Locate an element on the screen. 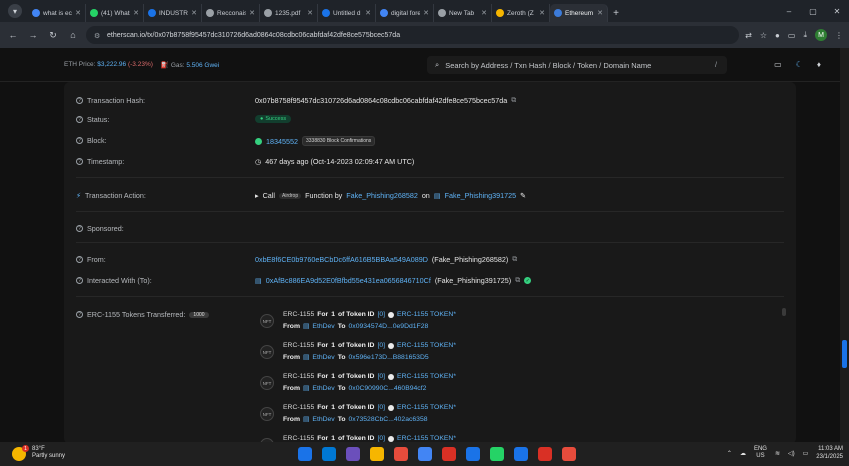 The height and width of the screenshot is (466, 849). expand-icon: ▸ is located at coordinates (257, 195).